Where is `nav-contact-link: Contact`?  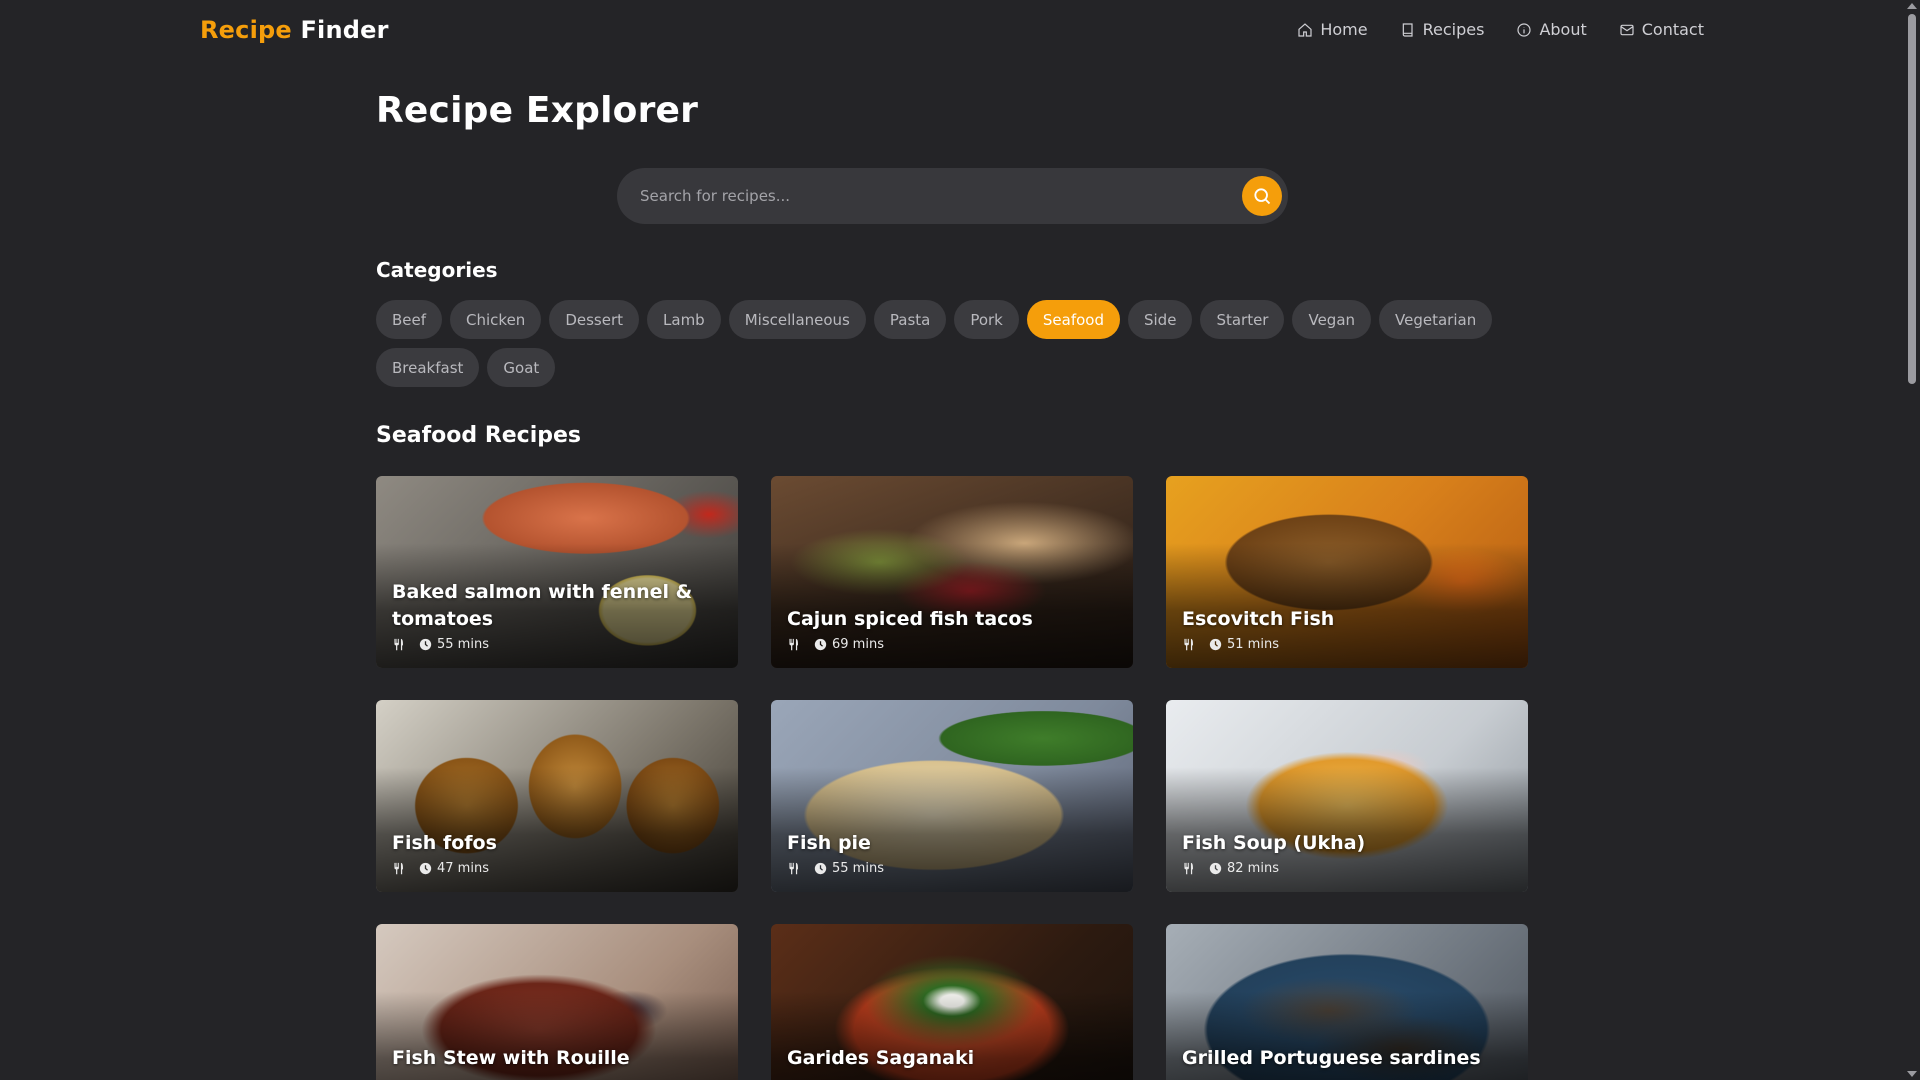 nav-contact-link: Contact is located at coordinates (1661, 29).